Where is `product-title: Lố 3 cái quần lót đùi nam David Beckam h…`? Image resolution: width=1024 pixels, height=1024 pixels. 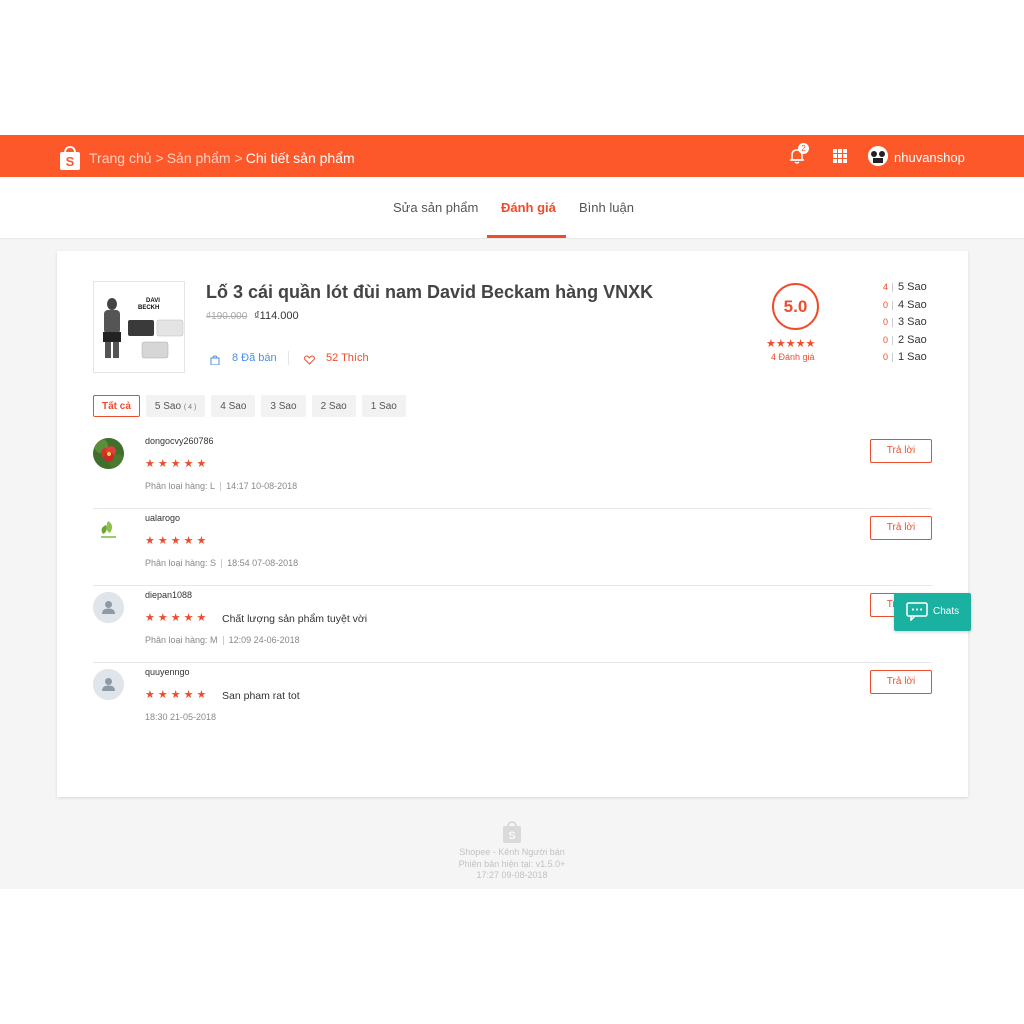
product-title: Lố 3 cái quần lót đùi nam David Beckam h… is located at coordinates (430, 292).